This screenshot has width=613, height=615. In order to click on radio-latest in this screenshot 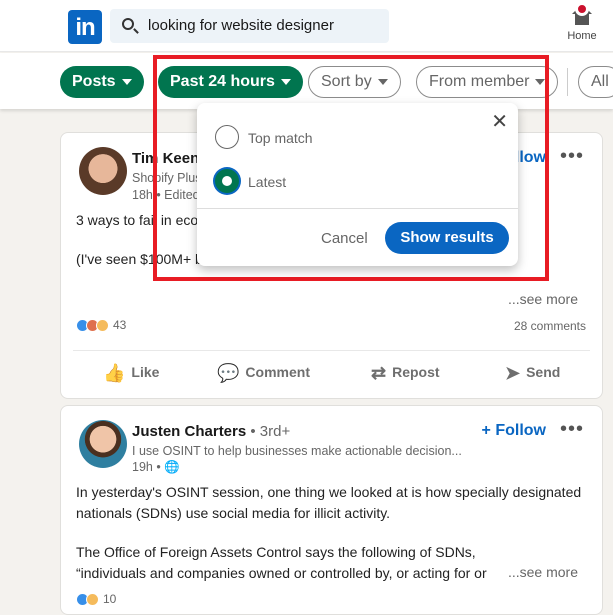, I will do `click(227, 181)`.